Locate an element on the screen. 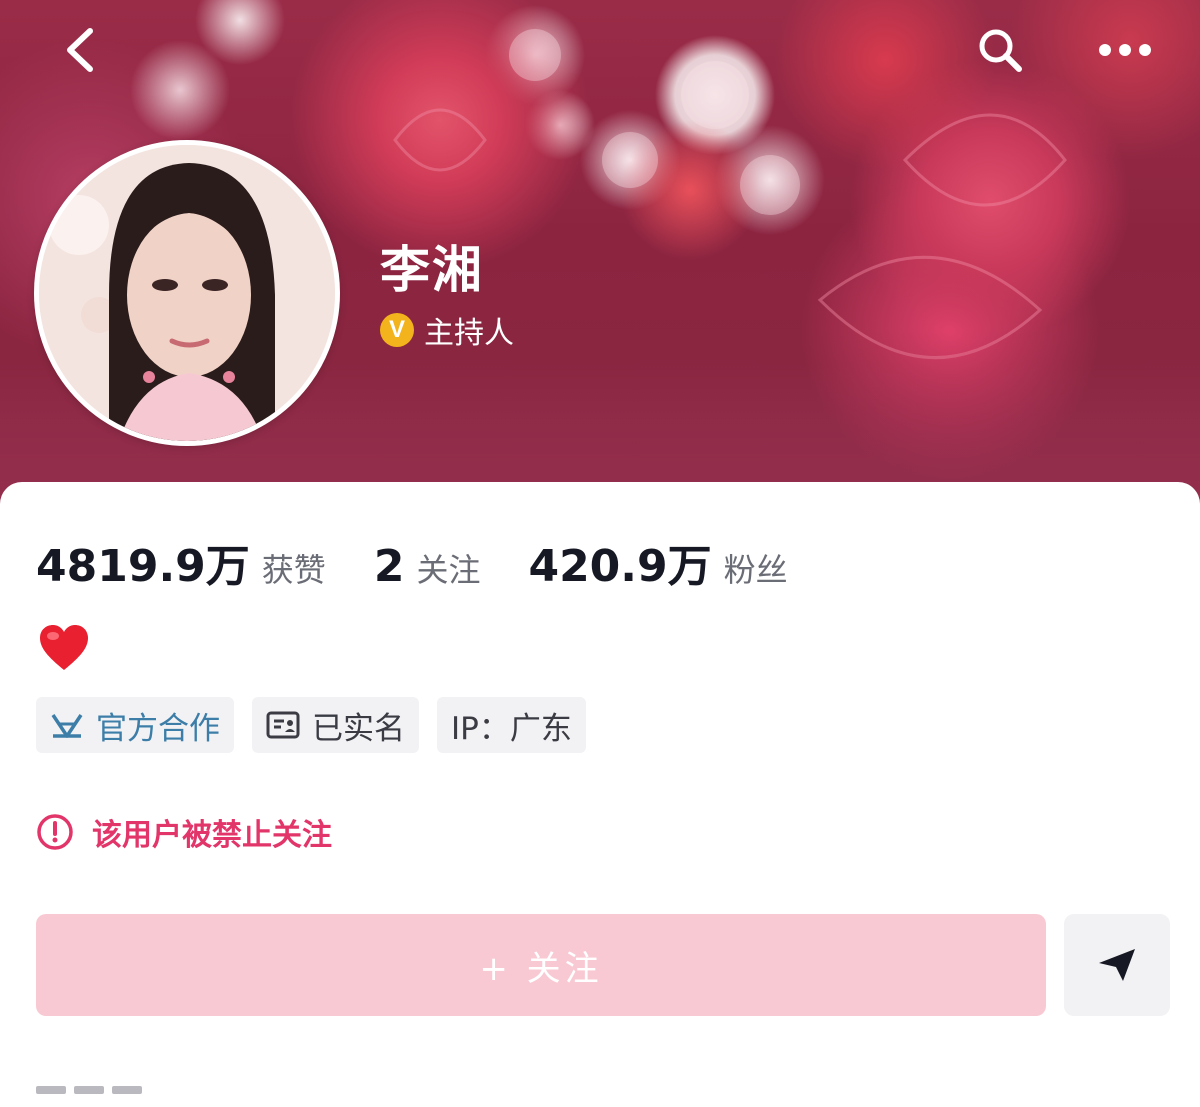 Image resolution: width=1200 pixels, height=1107 pixels. stat-following: 2 关注 is located at coordinates (427, 566).